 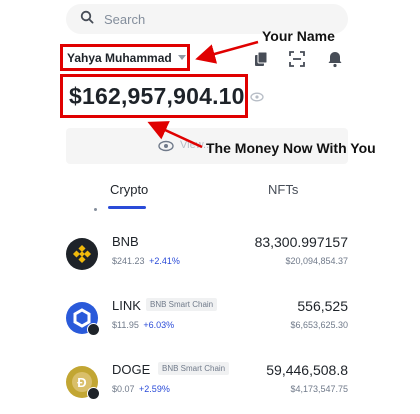 I want to click on asset-amount: 556,525, so click(x=322, y=306).